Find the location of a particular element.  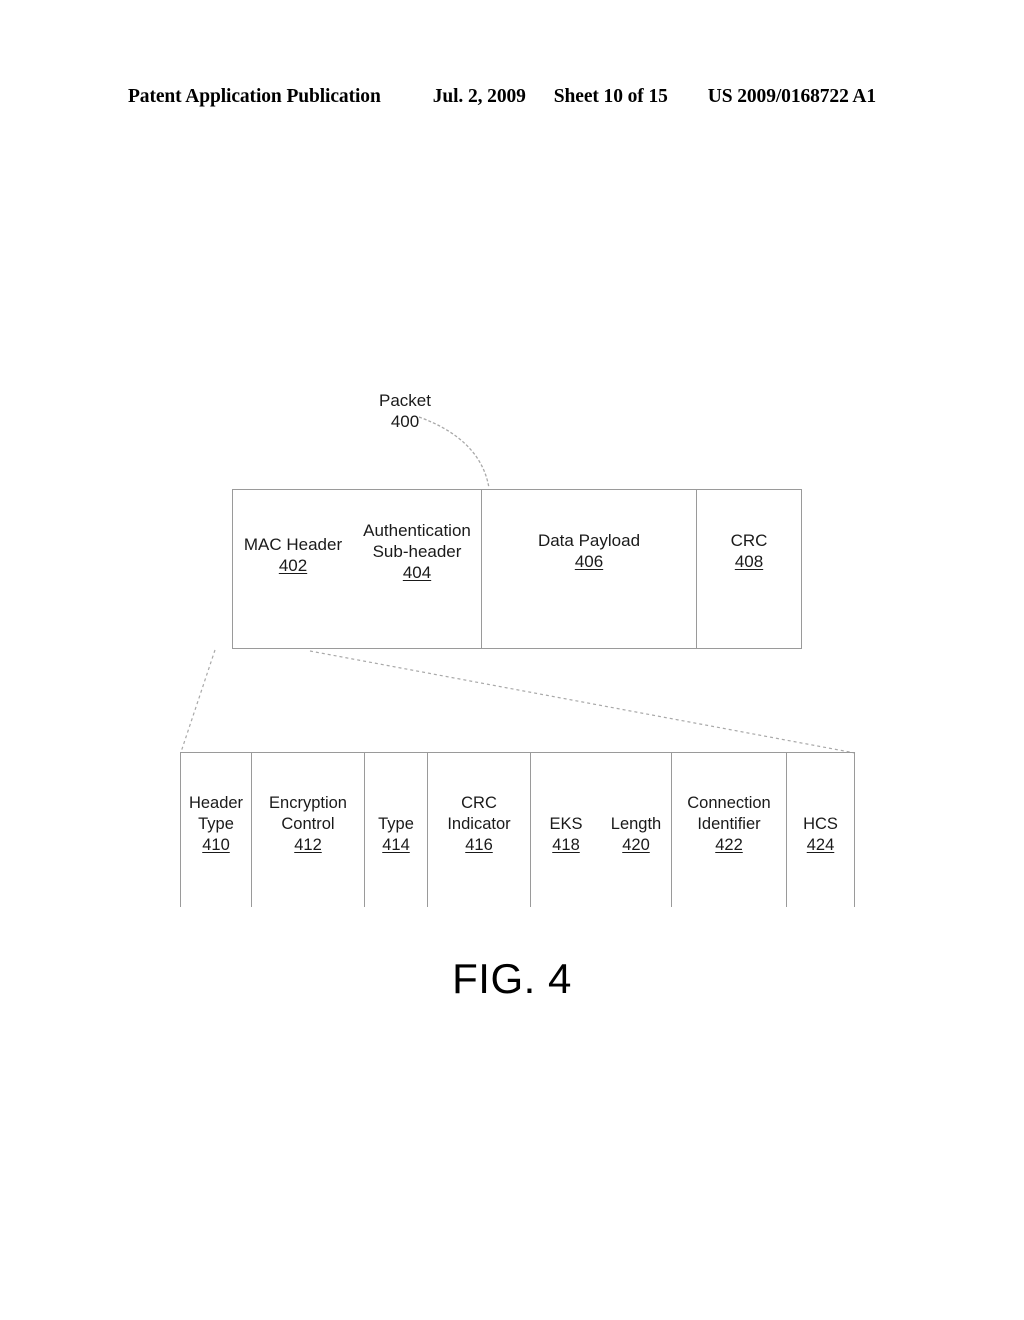

mac-field-header-type-label-line1: Header is located at coordinates (216, 803).